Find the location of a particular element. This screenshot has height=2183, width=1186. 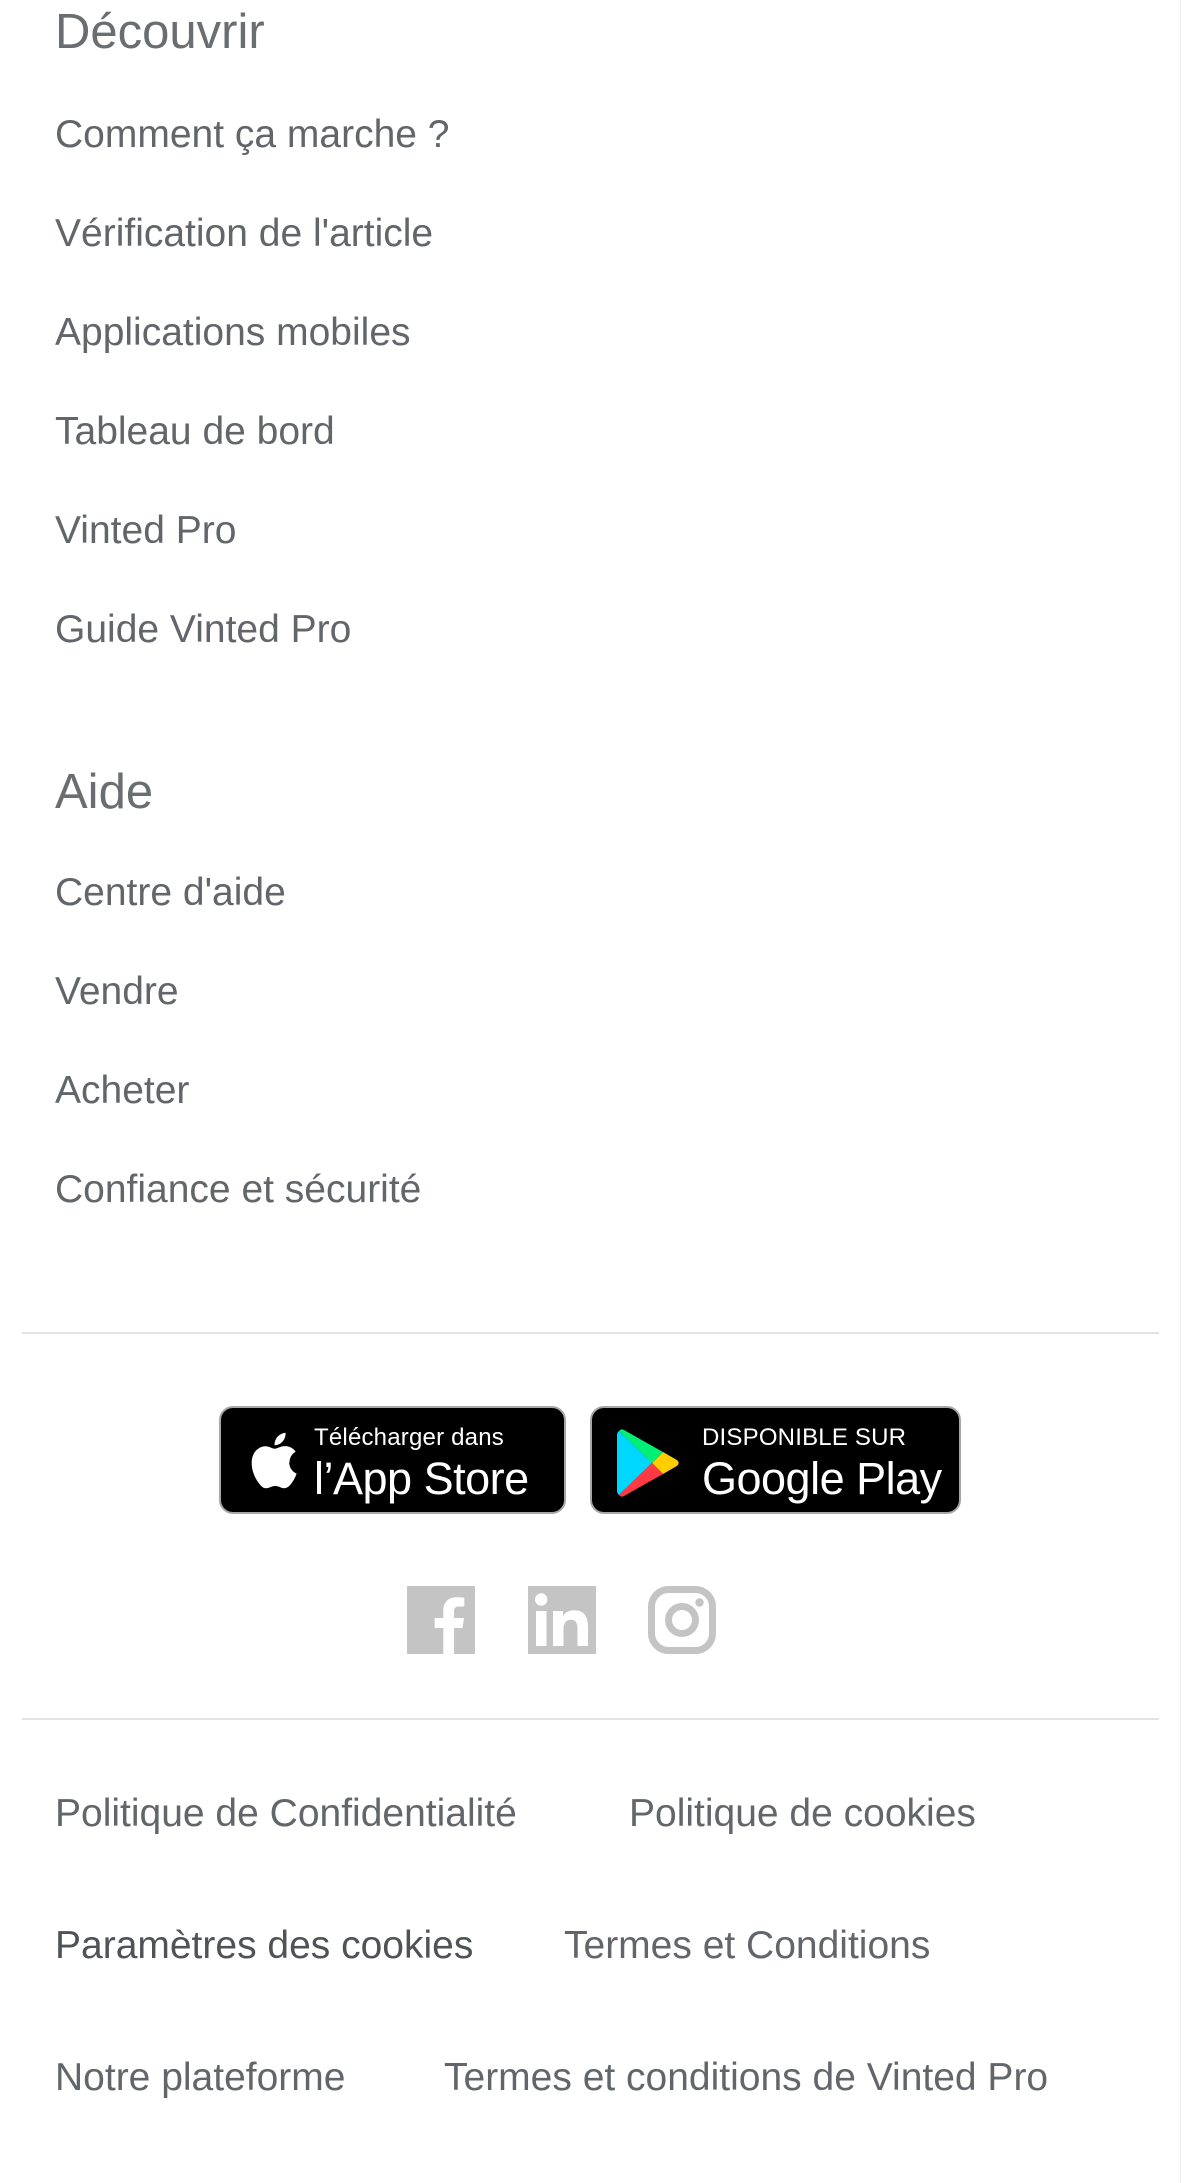

instagram-icon is located at coordinates (682, 1620).